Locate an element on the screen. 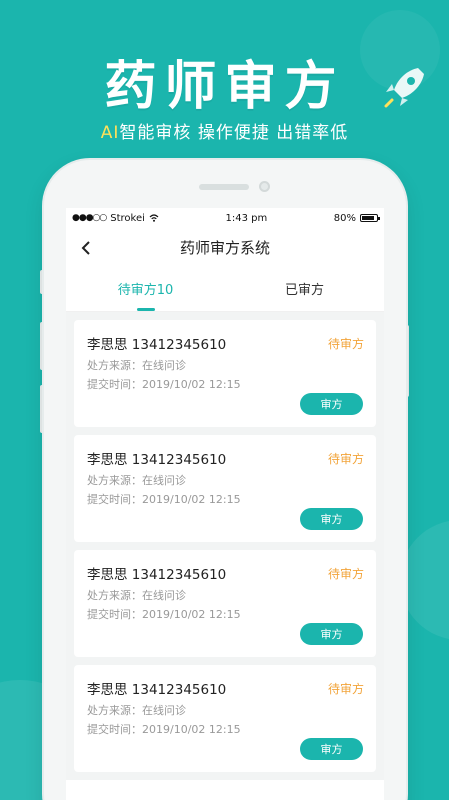 This screenshot has height=800, width=449. chevron-left-icon is located at coordinates (85, 248).